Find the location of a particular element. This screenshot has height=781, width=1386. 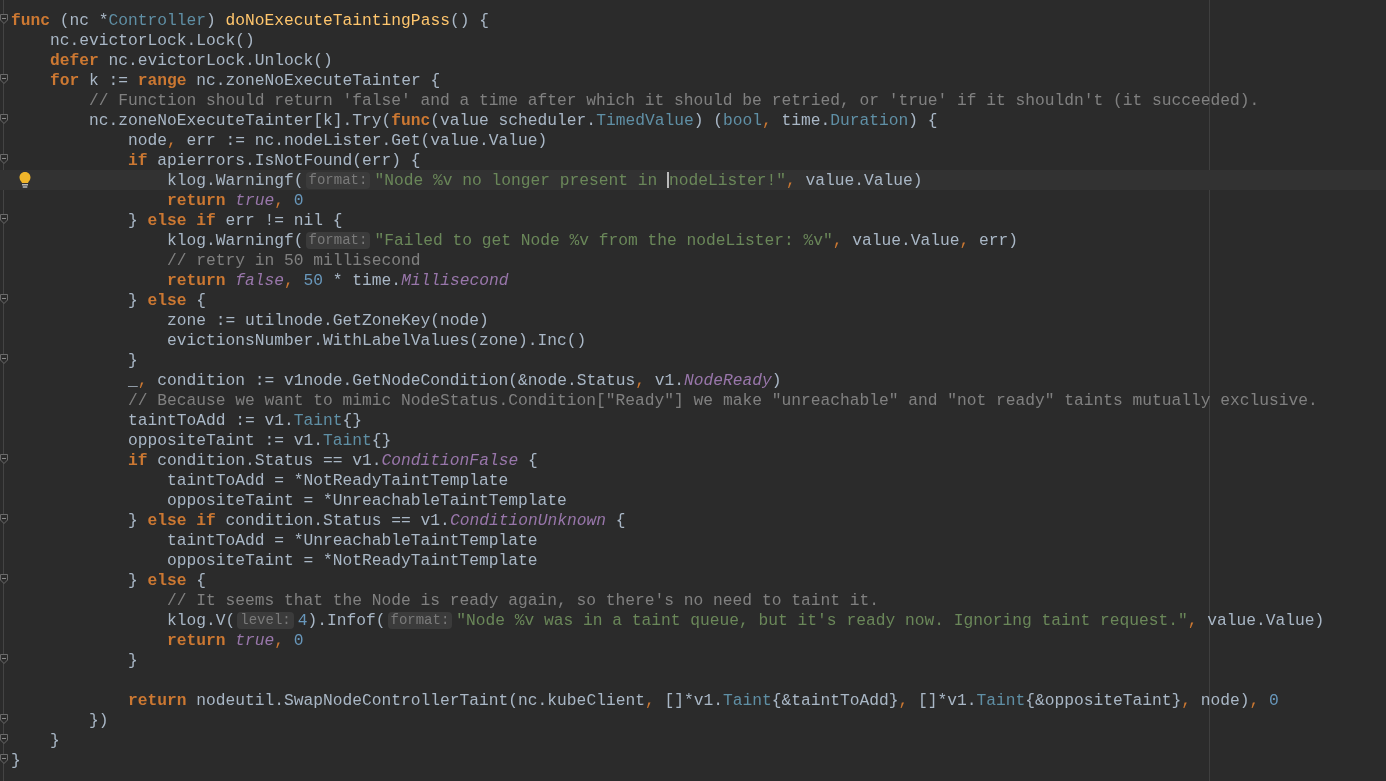

code-text: {&oppositeTaint} is located at coordinates (1103, 700).